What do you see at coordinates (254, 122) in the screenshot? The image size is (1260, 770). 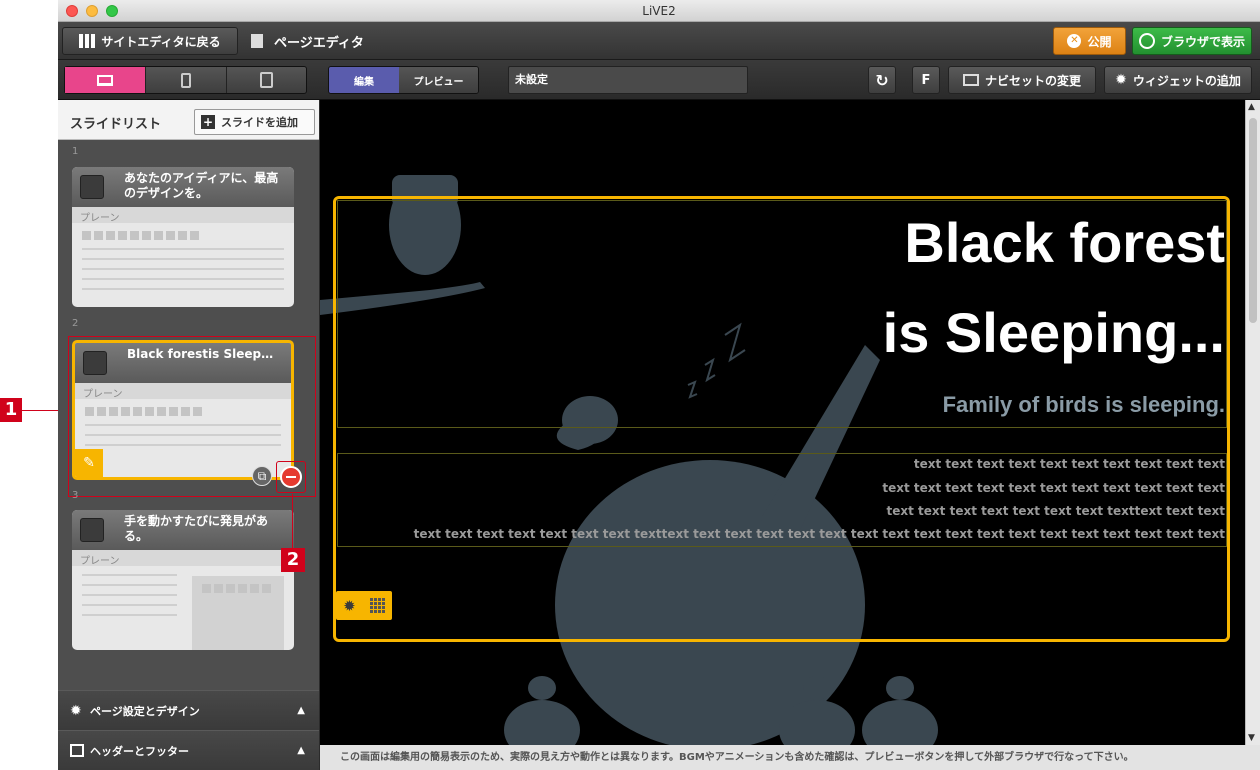 I see `add-slide-button: + スライドを追加` at bounding box center [254, 122].